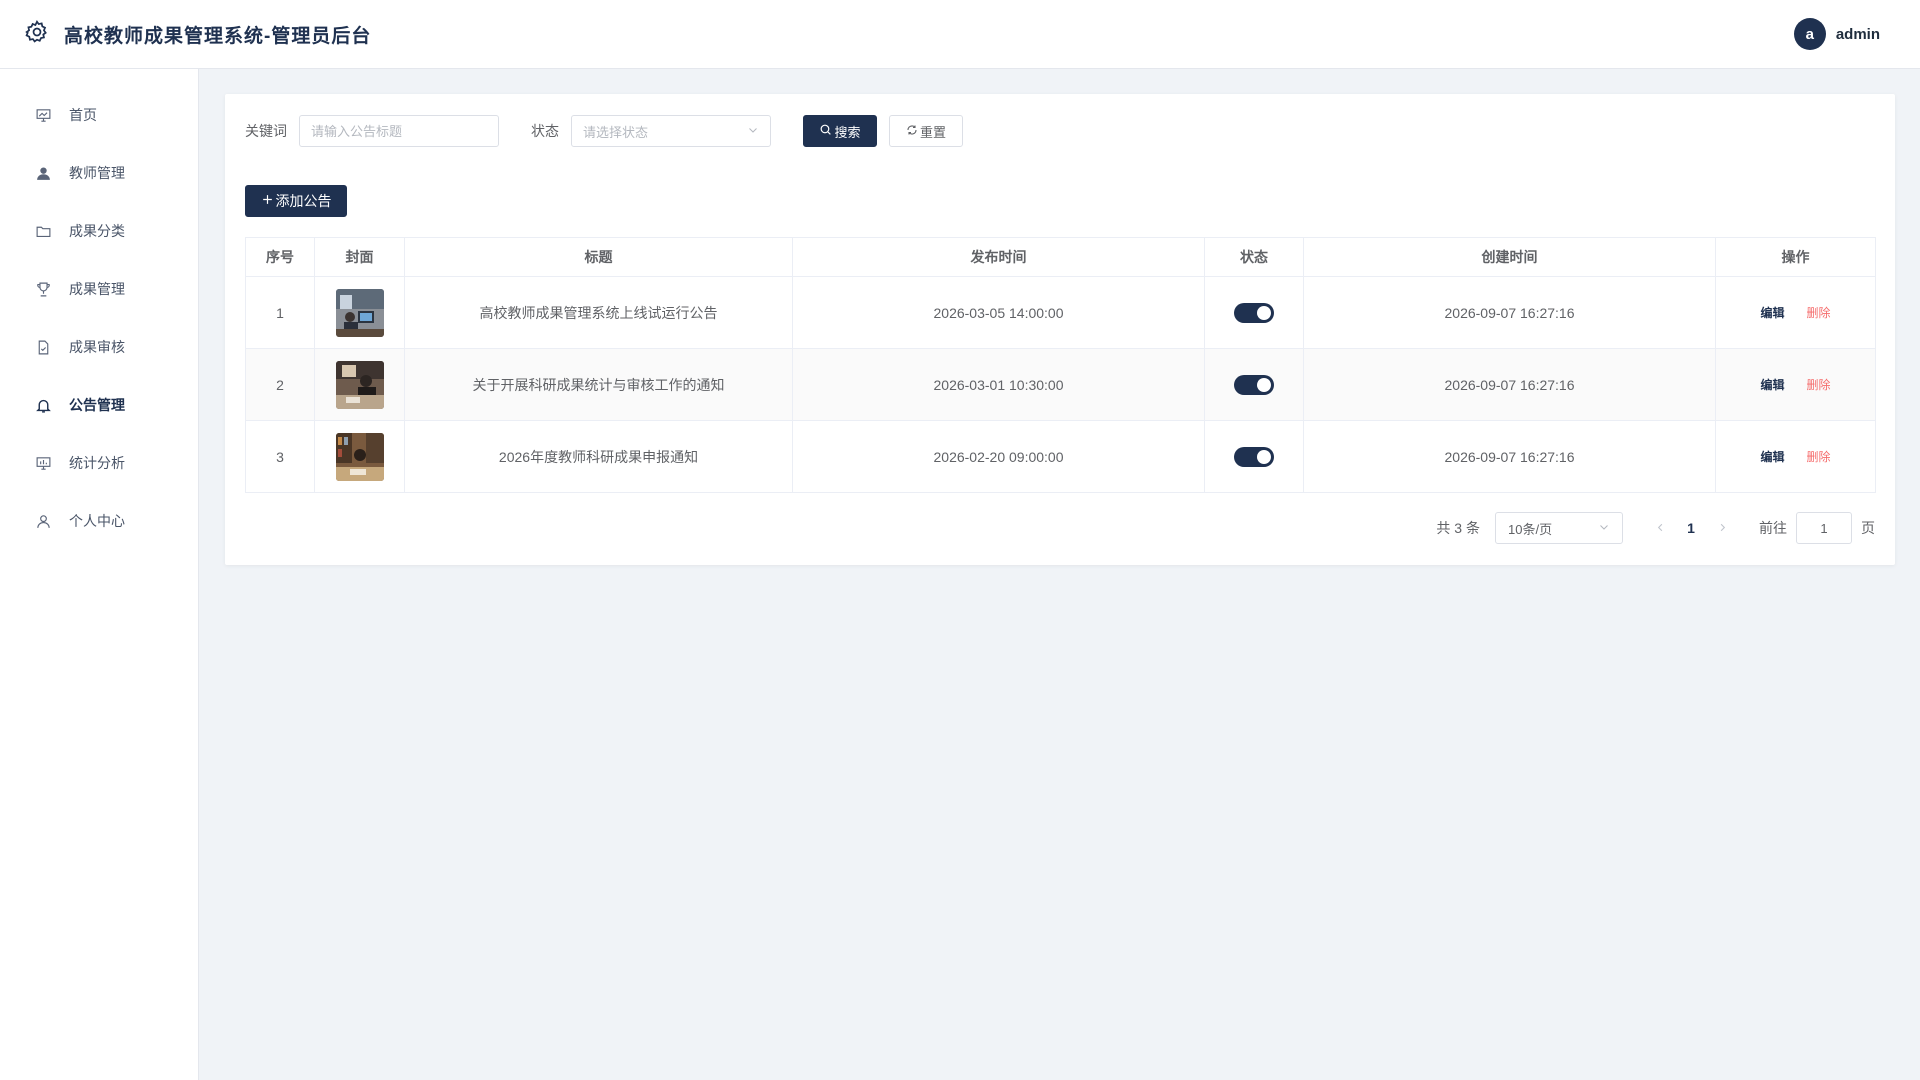 This screenshot has width=1920, height=1080. What do you see at coordinates (43, 289) in the screenshot?
I see `trophy-icon` at bounding box center [43, 289].